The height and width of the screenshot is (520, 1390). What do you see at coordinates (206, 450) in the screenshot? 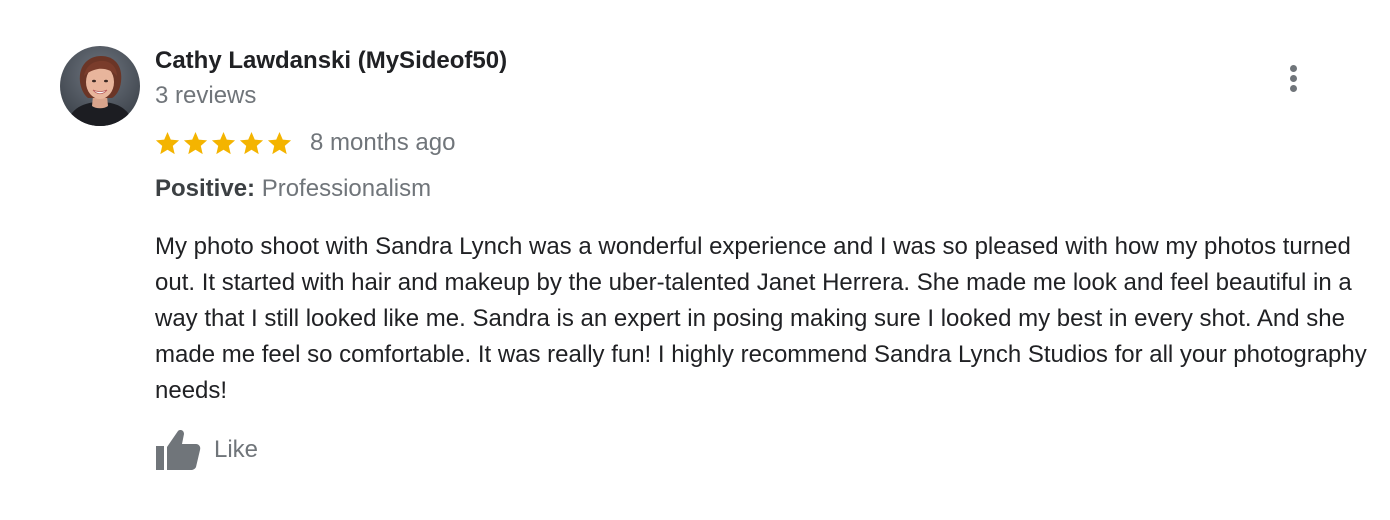
I see `like-button: Like` at bounding box center [206, 450].